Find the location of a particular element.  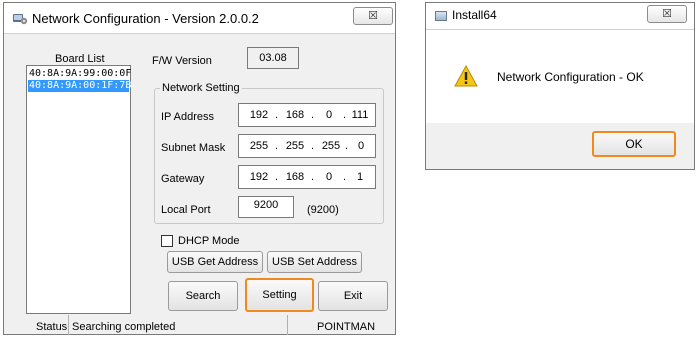

dialog-close-button: ☒ is located at coordinates (667, 14).